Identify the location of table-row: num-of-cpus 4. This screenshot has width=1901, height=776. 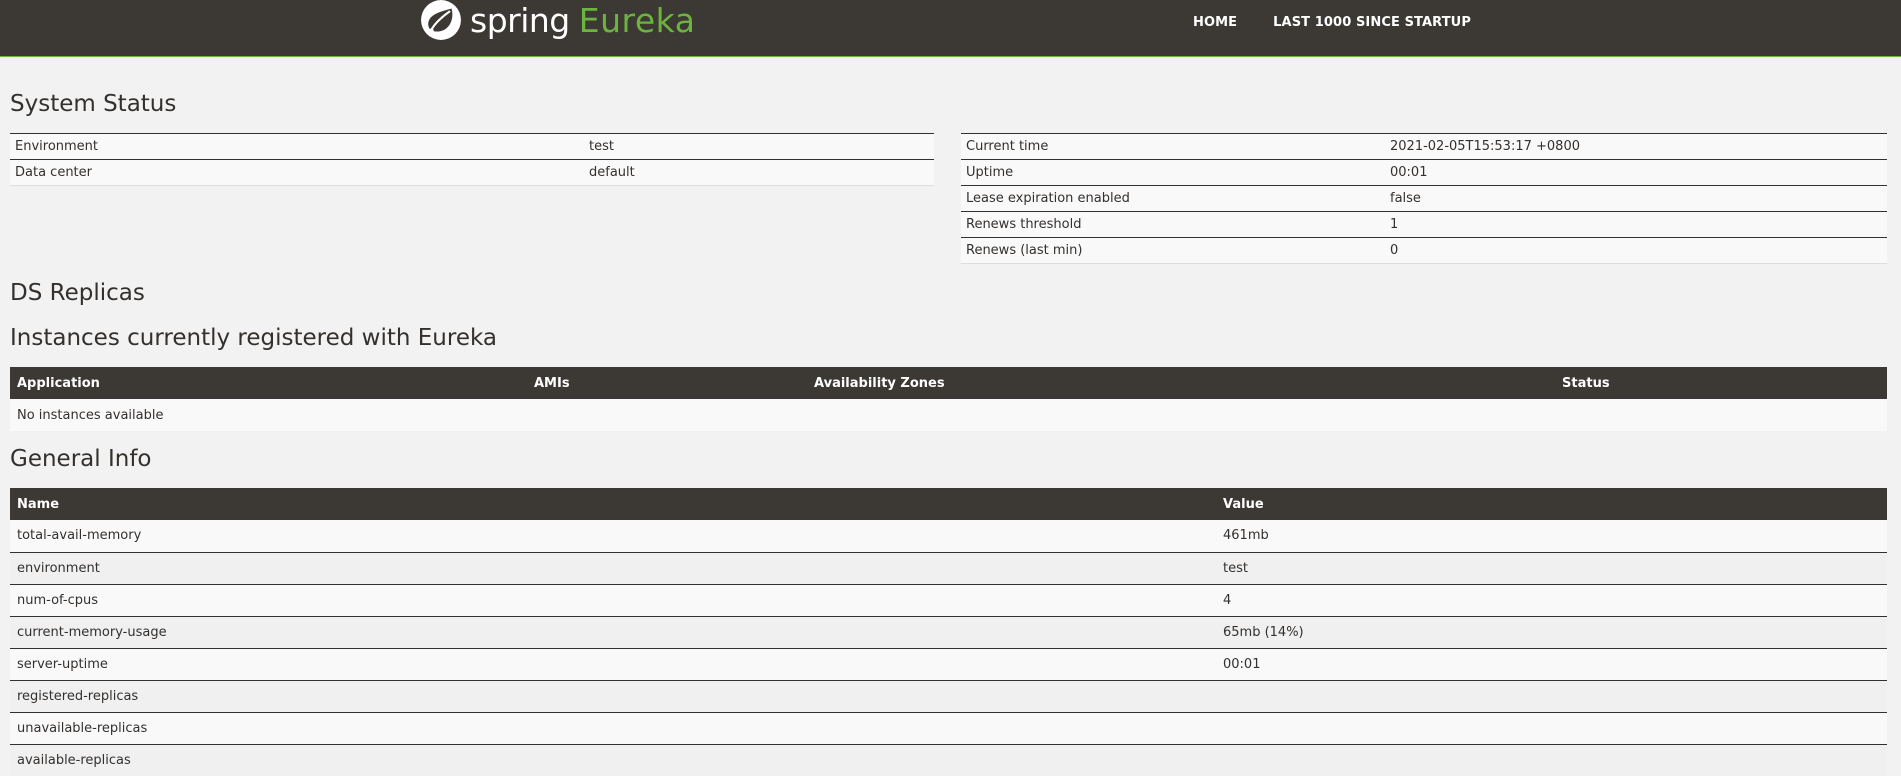
(948, 599).